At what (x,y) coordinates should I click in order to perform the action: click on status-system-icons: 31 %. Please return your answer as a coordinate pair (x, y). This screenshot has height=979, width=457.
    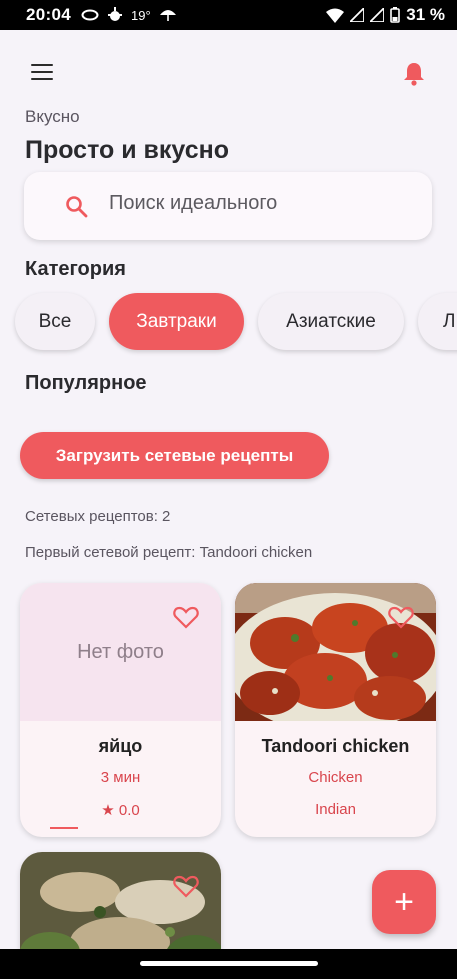
    Looking at the image, I should click on (385, 15).